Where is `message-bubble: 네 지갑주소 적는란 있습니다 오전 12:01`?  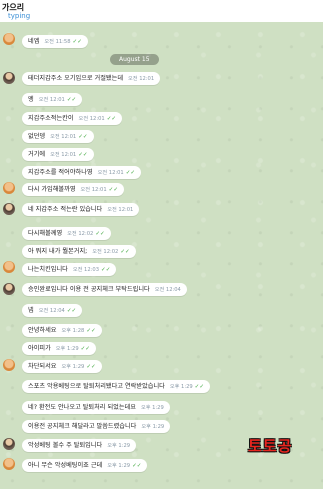 message-bubble: 네 지갑주소 적는란 있습니다 오전 12:01 is located at coordinates (81, 209).